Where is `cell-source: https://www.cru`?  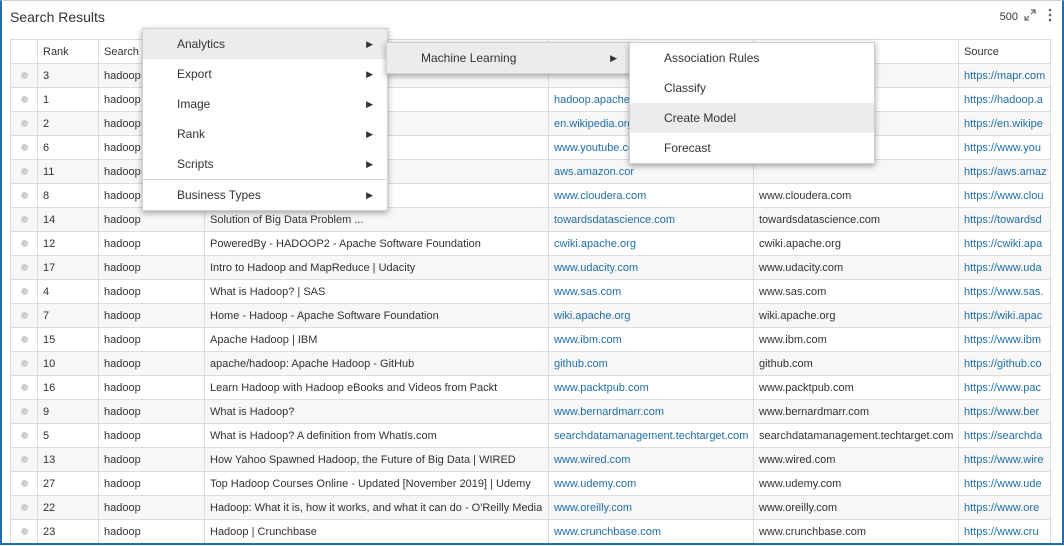 cell-source: https://www.cru is located at coordinates (1004, 531).